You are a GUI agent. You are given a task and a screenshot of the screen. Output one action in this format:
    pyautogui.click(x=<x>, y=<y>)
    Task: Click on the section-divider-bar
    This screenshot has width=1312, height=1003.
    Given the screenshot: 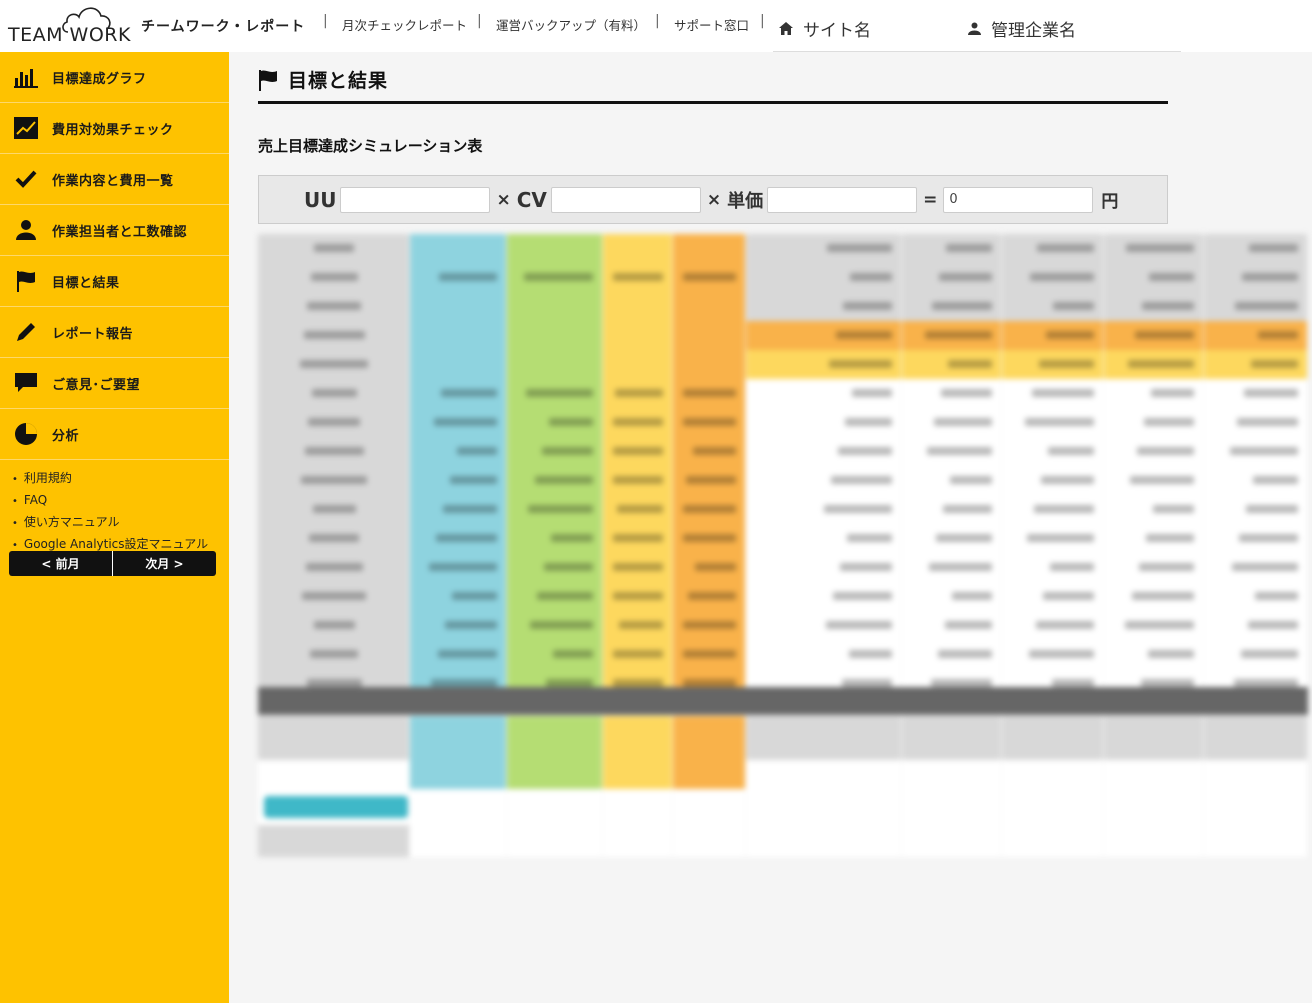 What is the action you would take?
    pyautogui.click(x=783, y=701)
    